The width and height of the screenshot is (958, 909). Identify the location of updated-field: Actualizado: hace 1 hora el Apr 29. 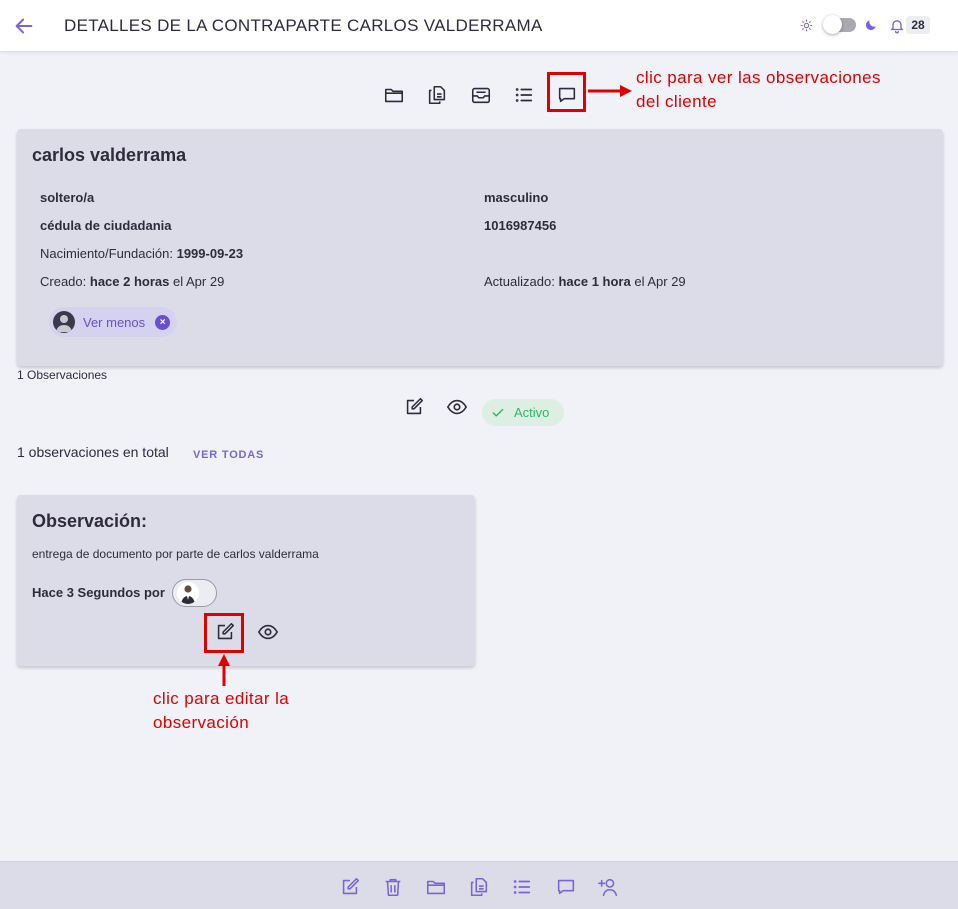
(585, 281).